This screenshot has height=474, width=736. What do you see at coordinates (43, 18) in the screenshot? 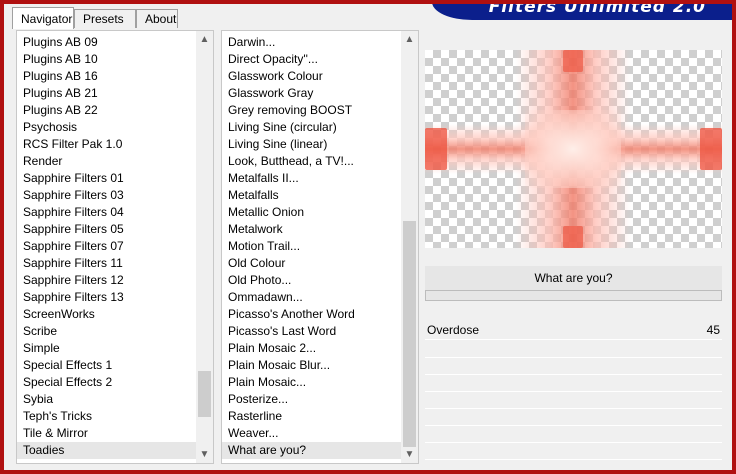
I see `tab-navigator: Navigator` at bounding box center [43, 18].